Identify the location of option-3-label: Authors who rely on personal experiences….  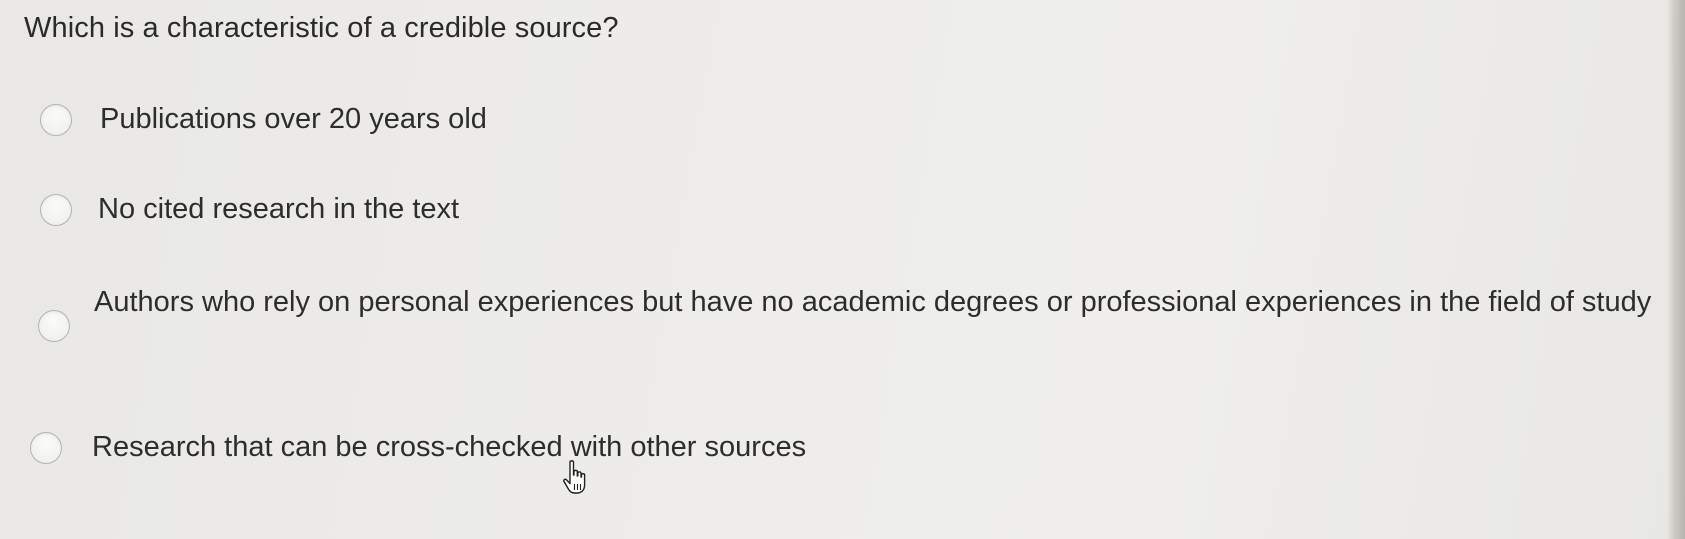
(873, 302).